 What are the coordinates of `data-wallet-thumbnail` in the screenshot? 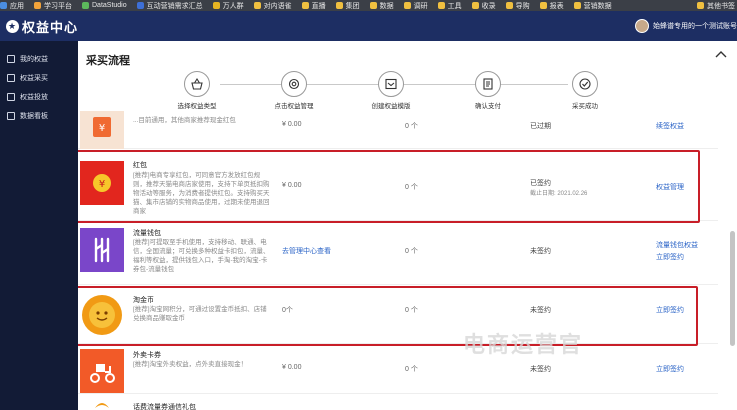 It's located at (102, 250).